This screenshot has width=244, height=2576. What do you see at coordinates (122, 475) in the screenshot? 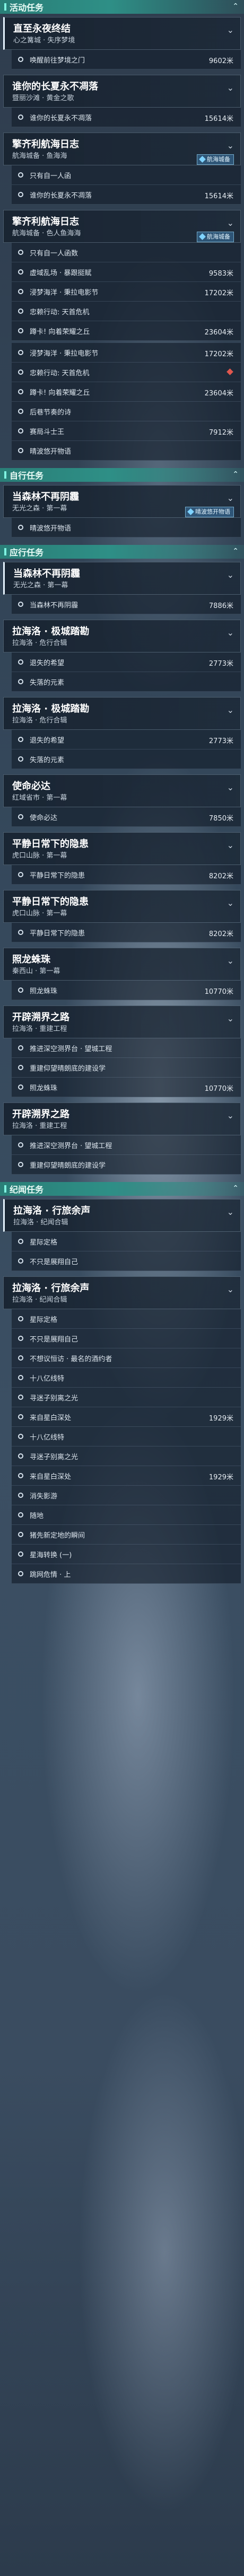
I see `category-self: 自行任务 ⌃` at bounding box center [122, 475].